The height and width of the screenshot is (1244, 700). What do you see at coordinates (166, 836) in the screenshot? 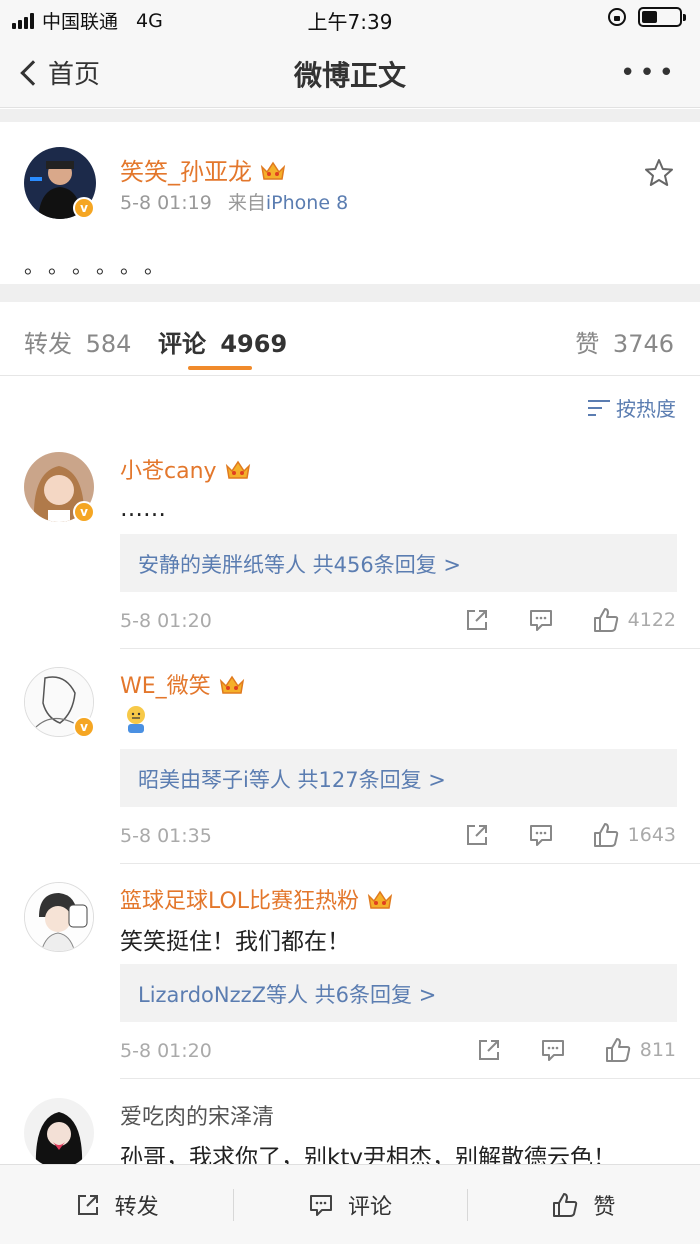
I see `comment-time: 5-8 01:35` at bounding box center [166, 836].